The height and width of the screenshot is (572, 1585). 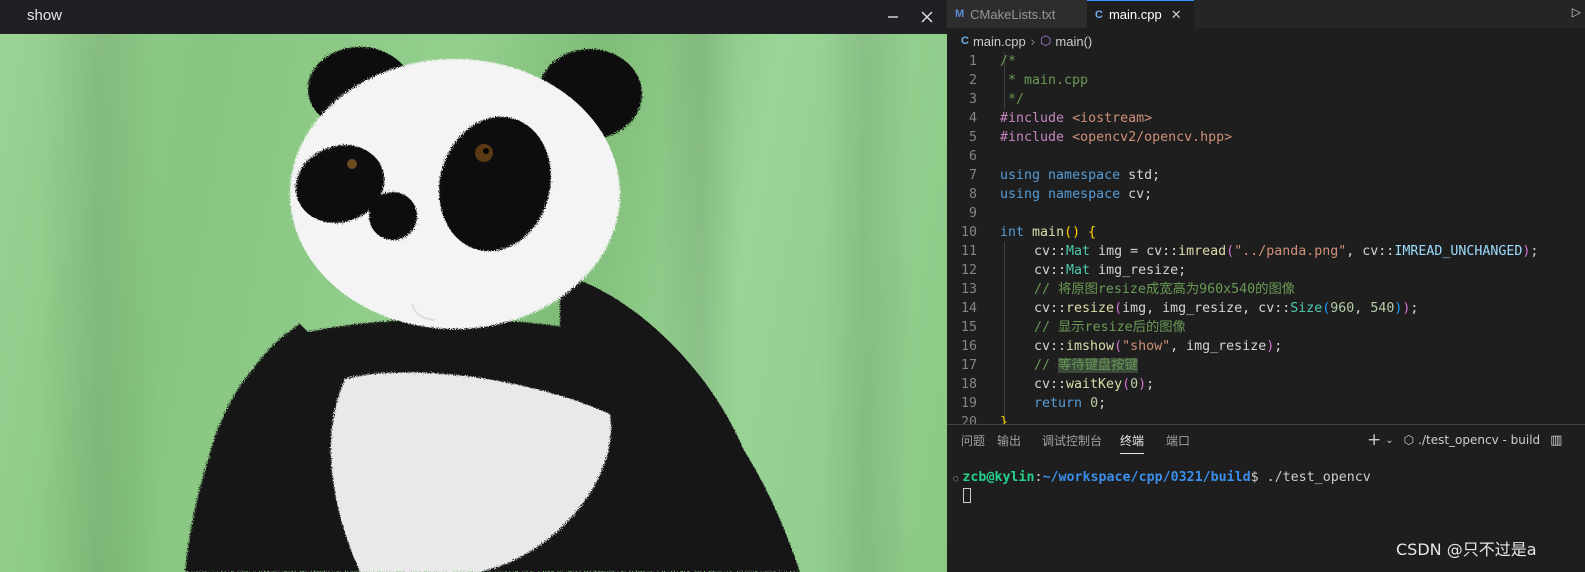 I want to click on code-line: 19 return 0;, so click(x=1266, y=403).